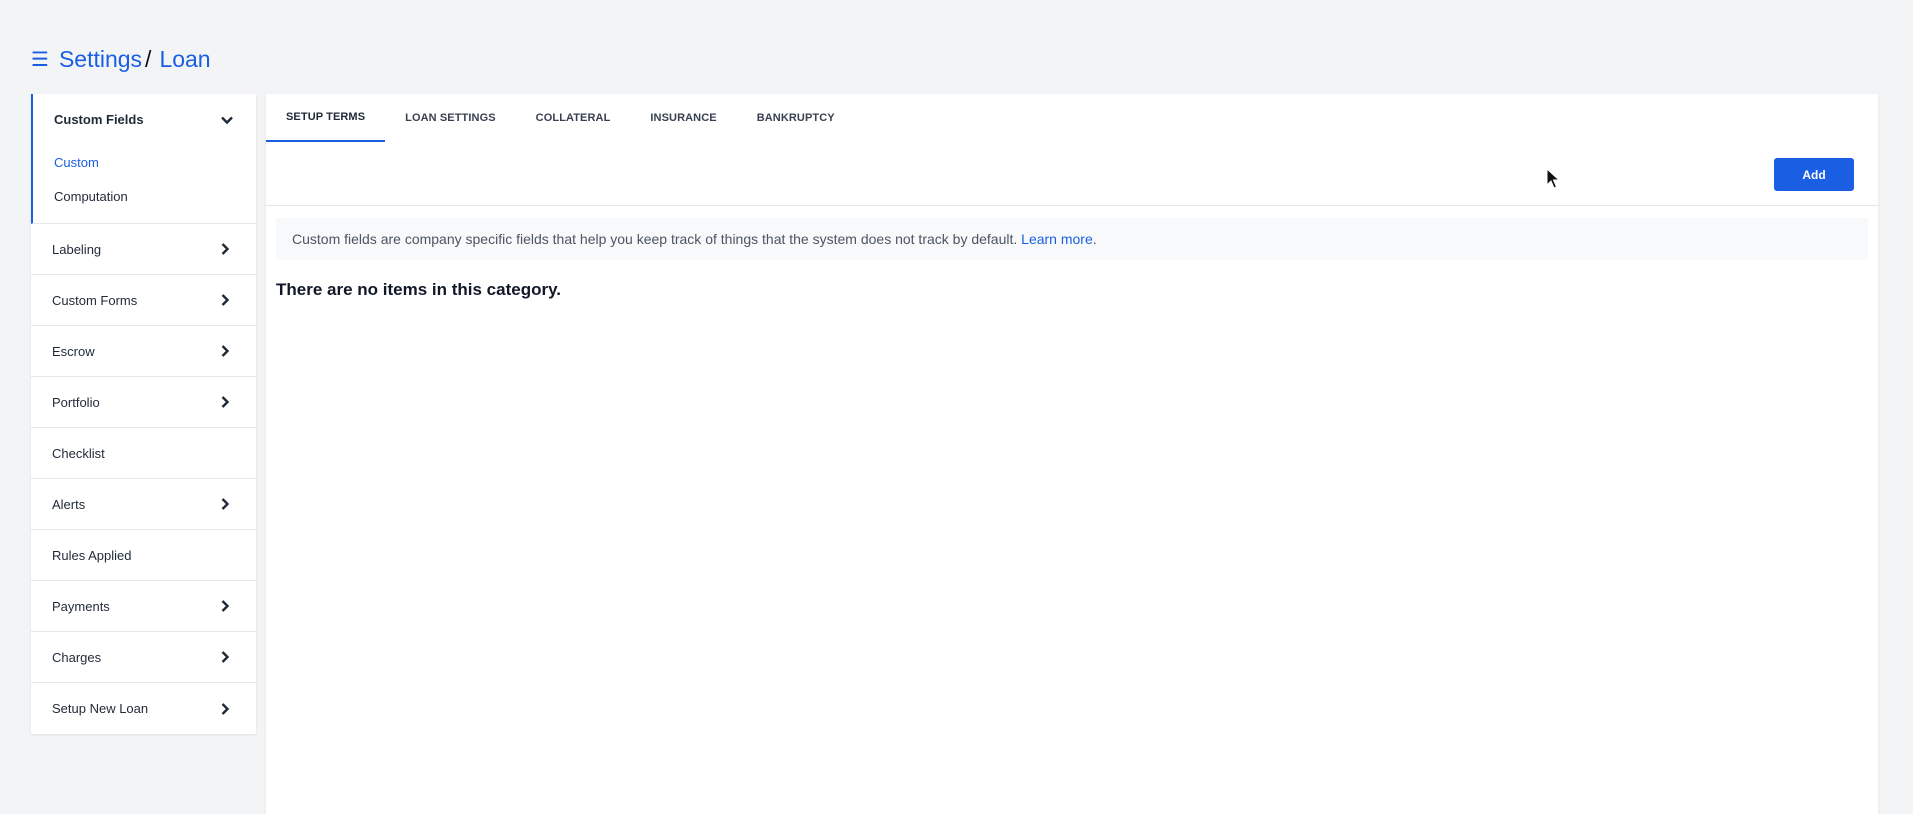 This screenshot has height=814, width=1913. I want to click on sidebar-item-label: Payments, so click(81, 606).